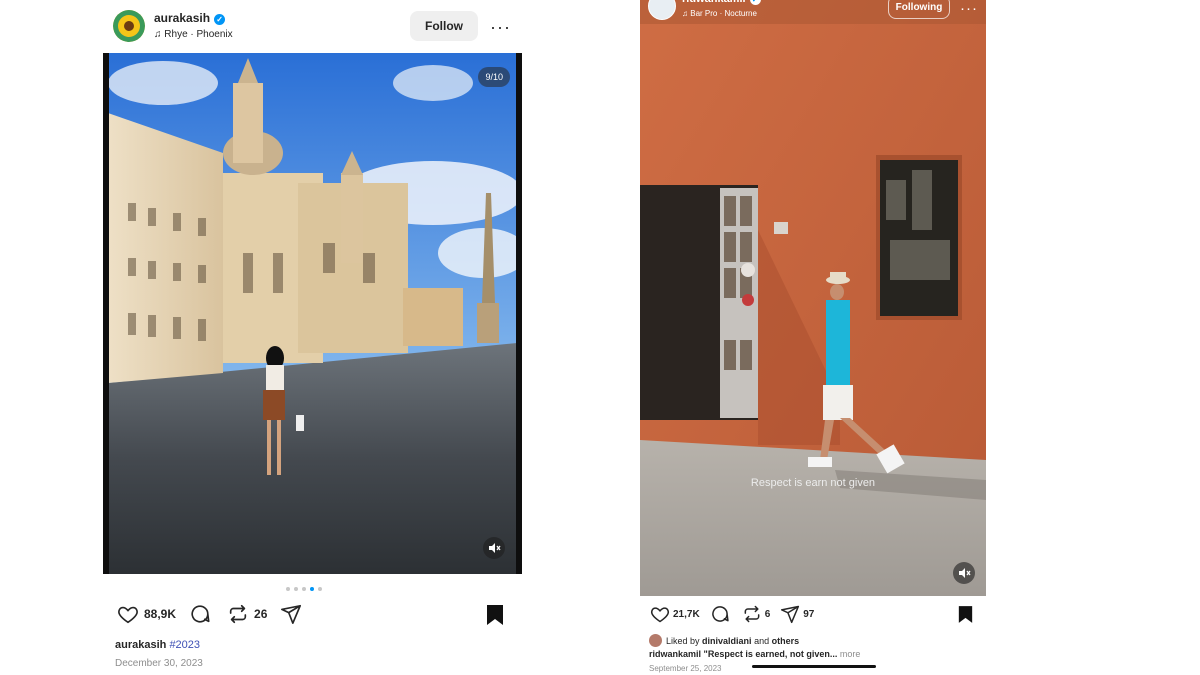  I want to click on caption-username: aurakasih, so click(140, 645).